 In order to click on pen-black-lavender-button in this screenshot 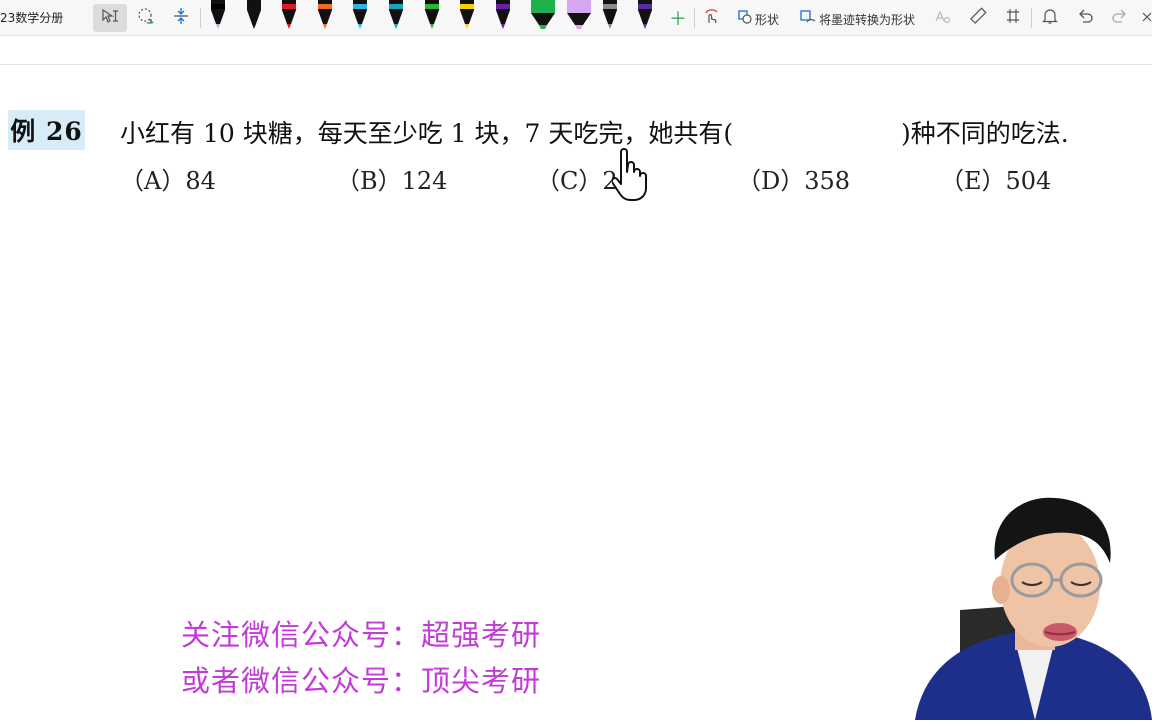, I will do `click(218, 15)`.